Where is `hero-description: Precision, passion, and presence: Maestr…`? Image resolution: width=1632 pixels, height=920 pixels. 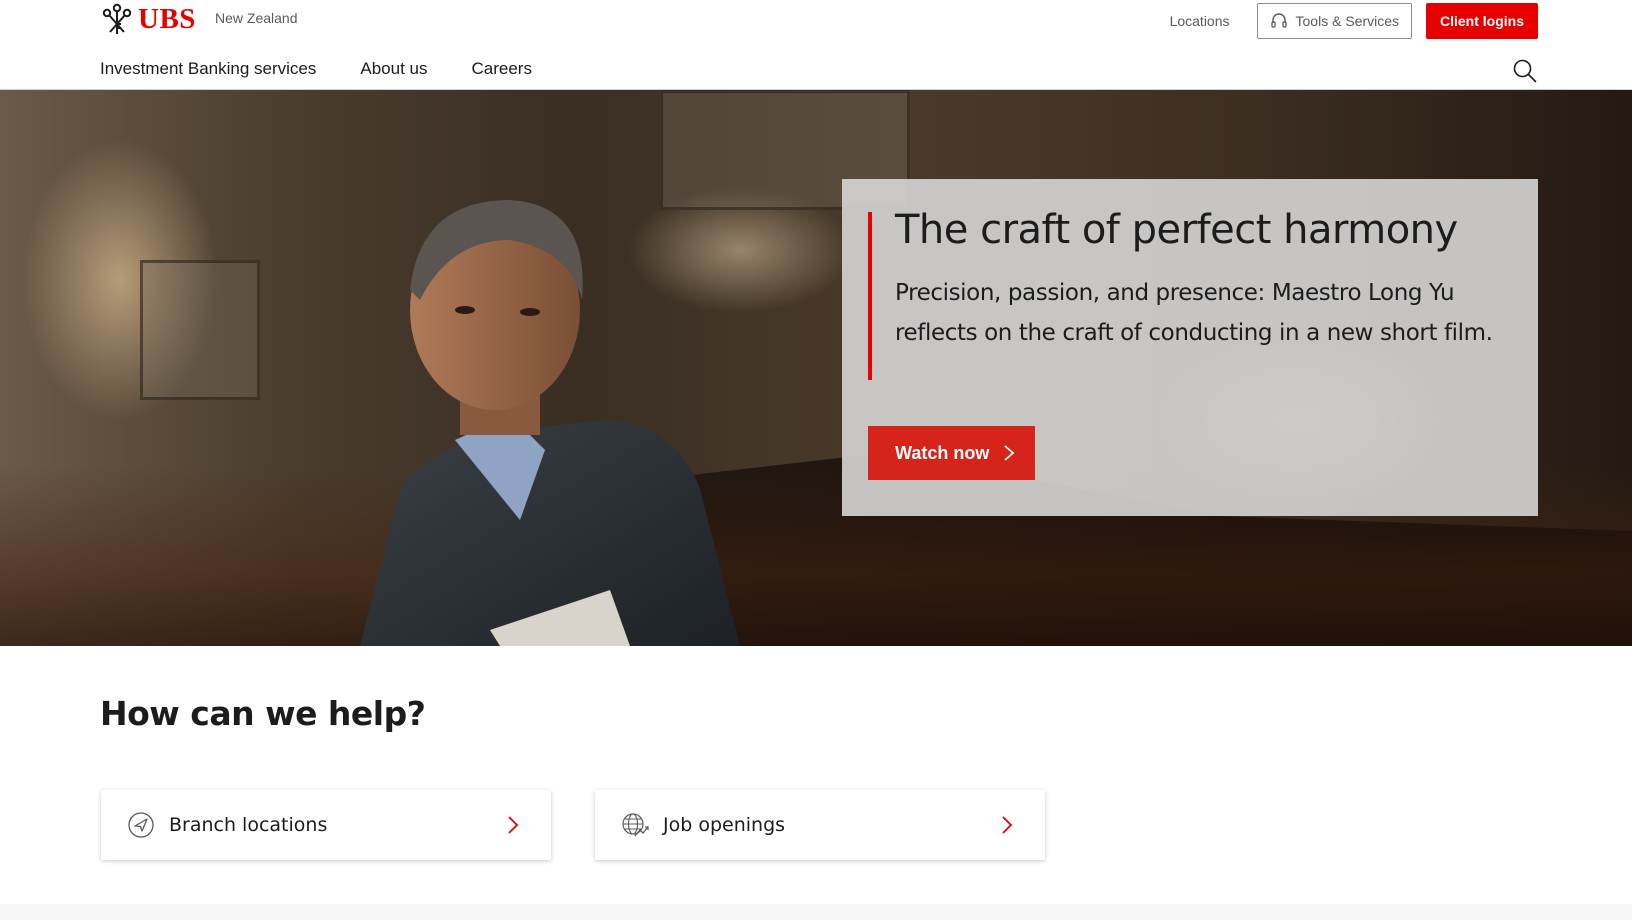 hero-description: Precision, passion, and presence: Maestr… is located at coordinates (1194, 313).